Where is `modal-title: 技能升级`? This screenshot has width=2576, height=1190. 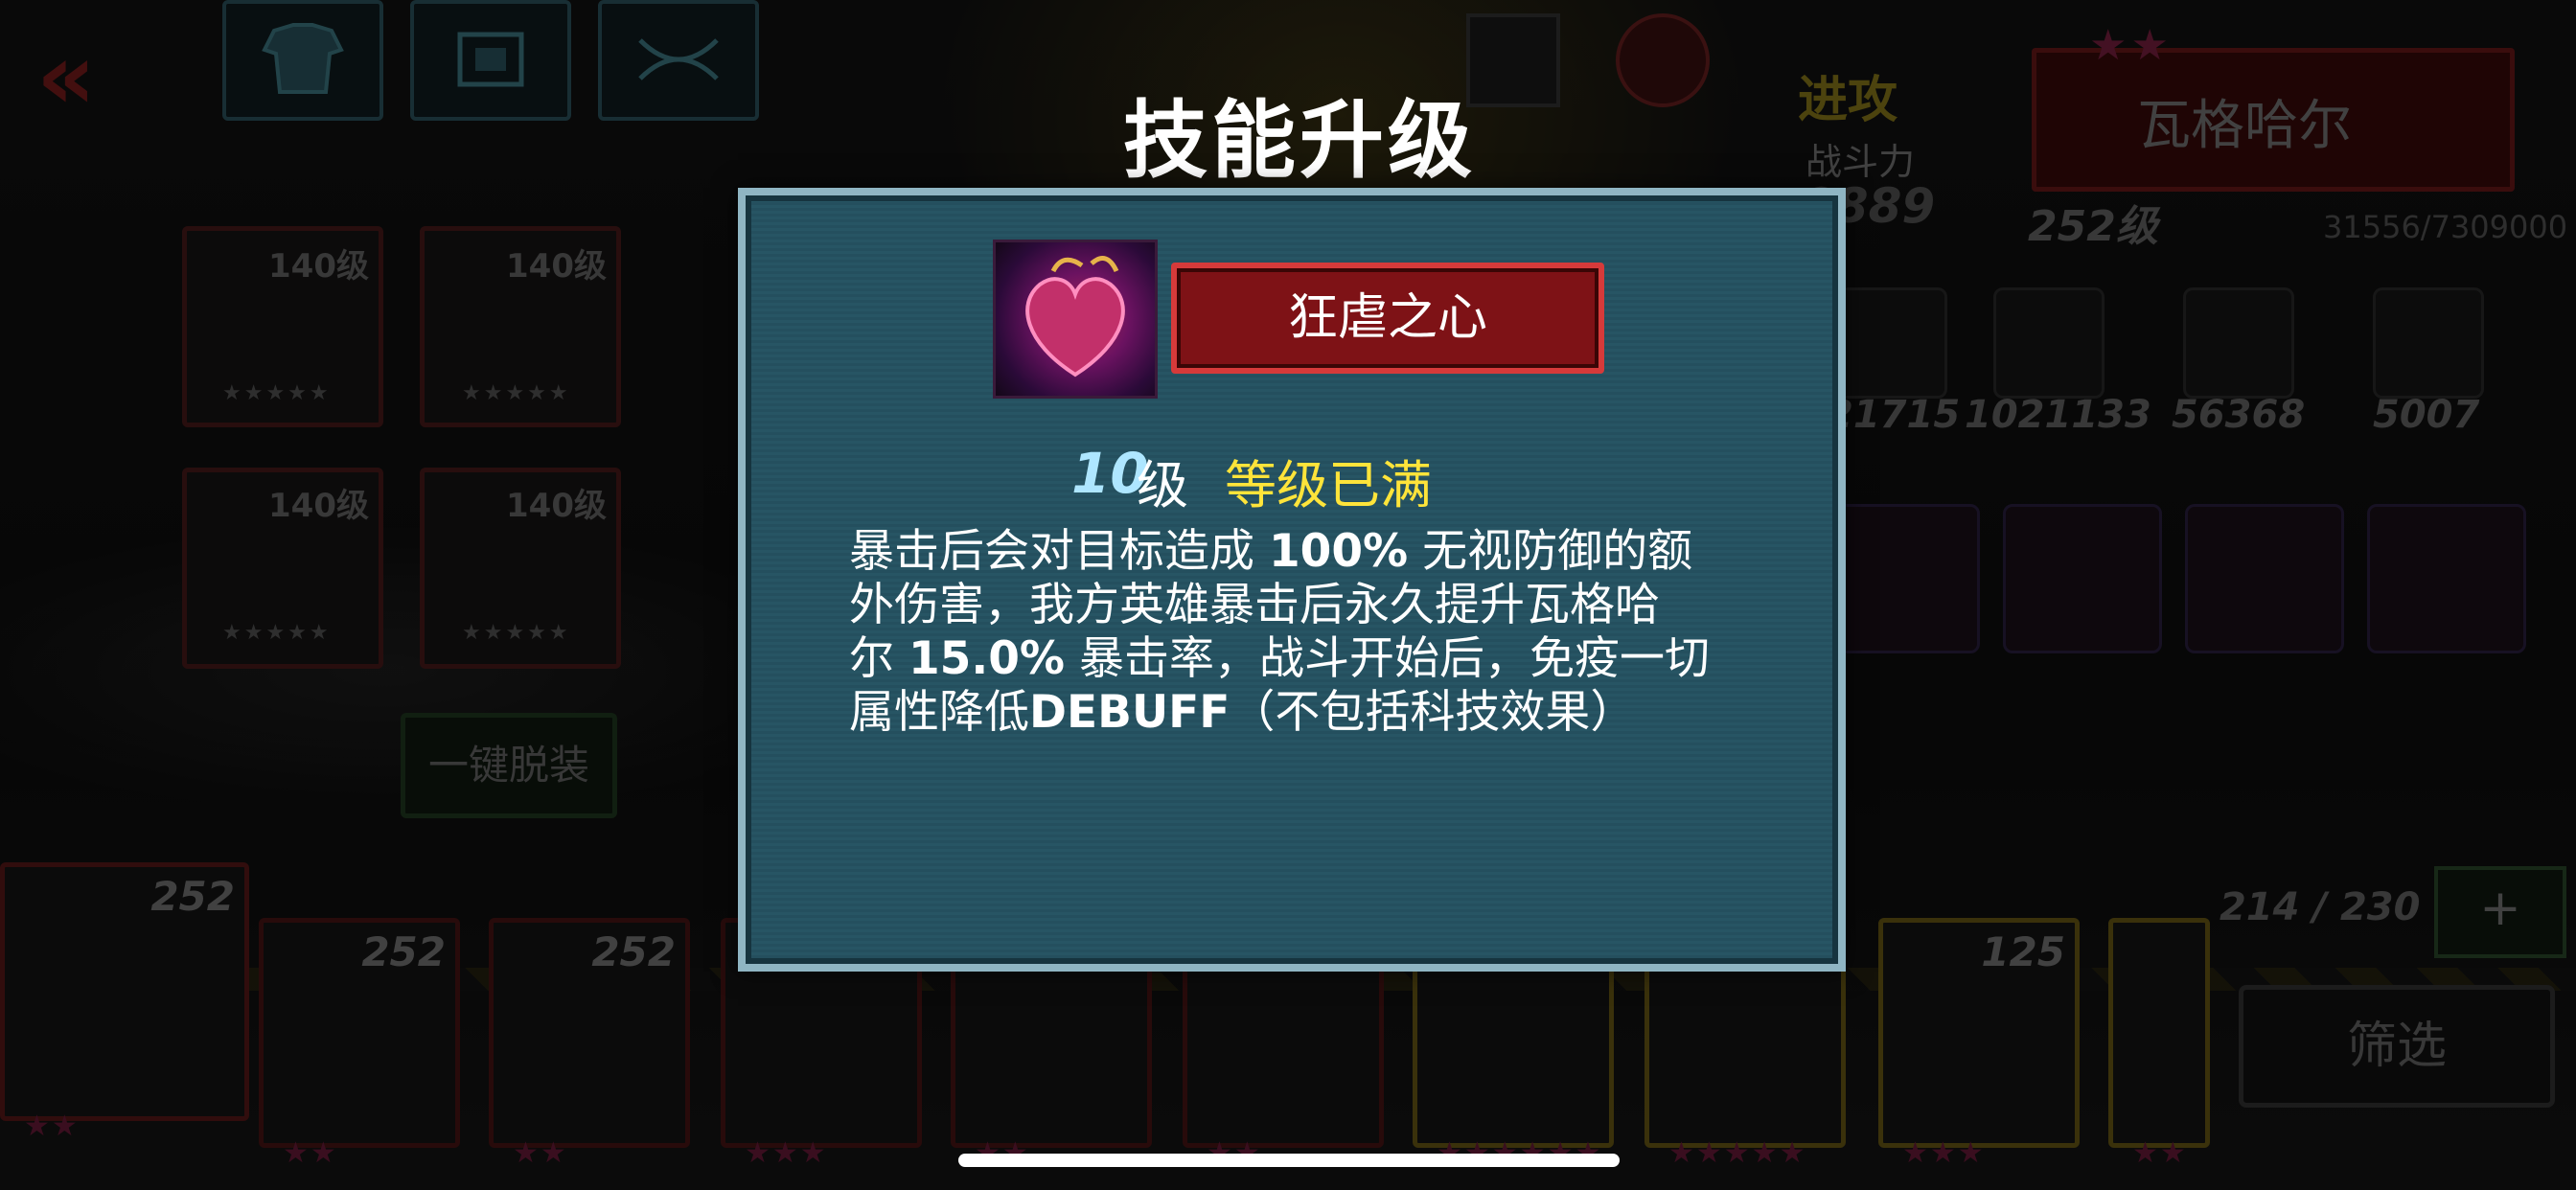
modal-title: 技能升级 is located at coordinates (1300, 140).